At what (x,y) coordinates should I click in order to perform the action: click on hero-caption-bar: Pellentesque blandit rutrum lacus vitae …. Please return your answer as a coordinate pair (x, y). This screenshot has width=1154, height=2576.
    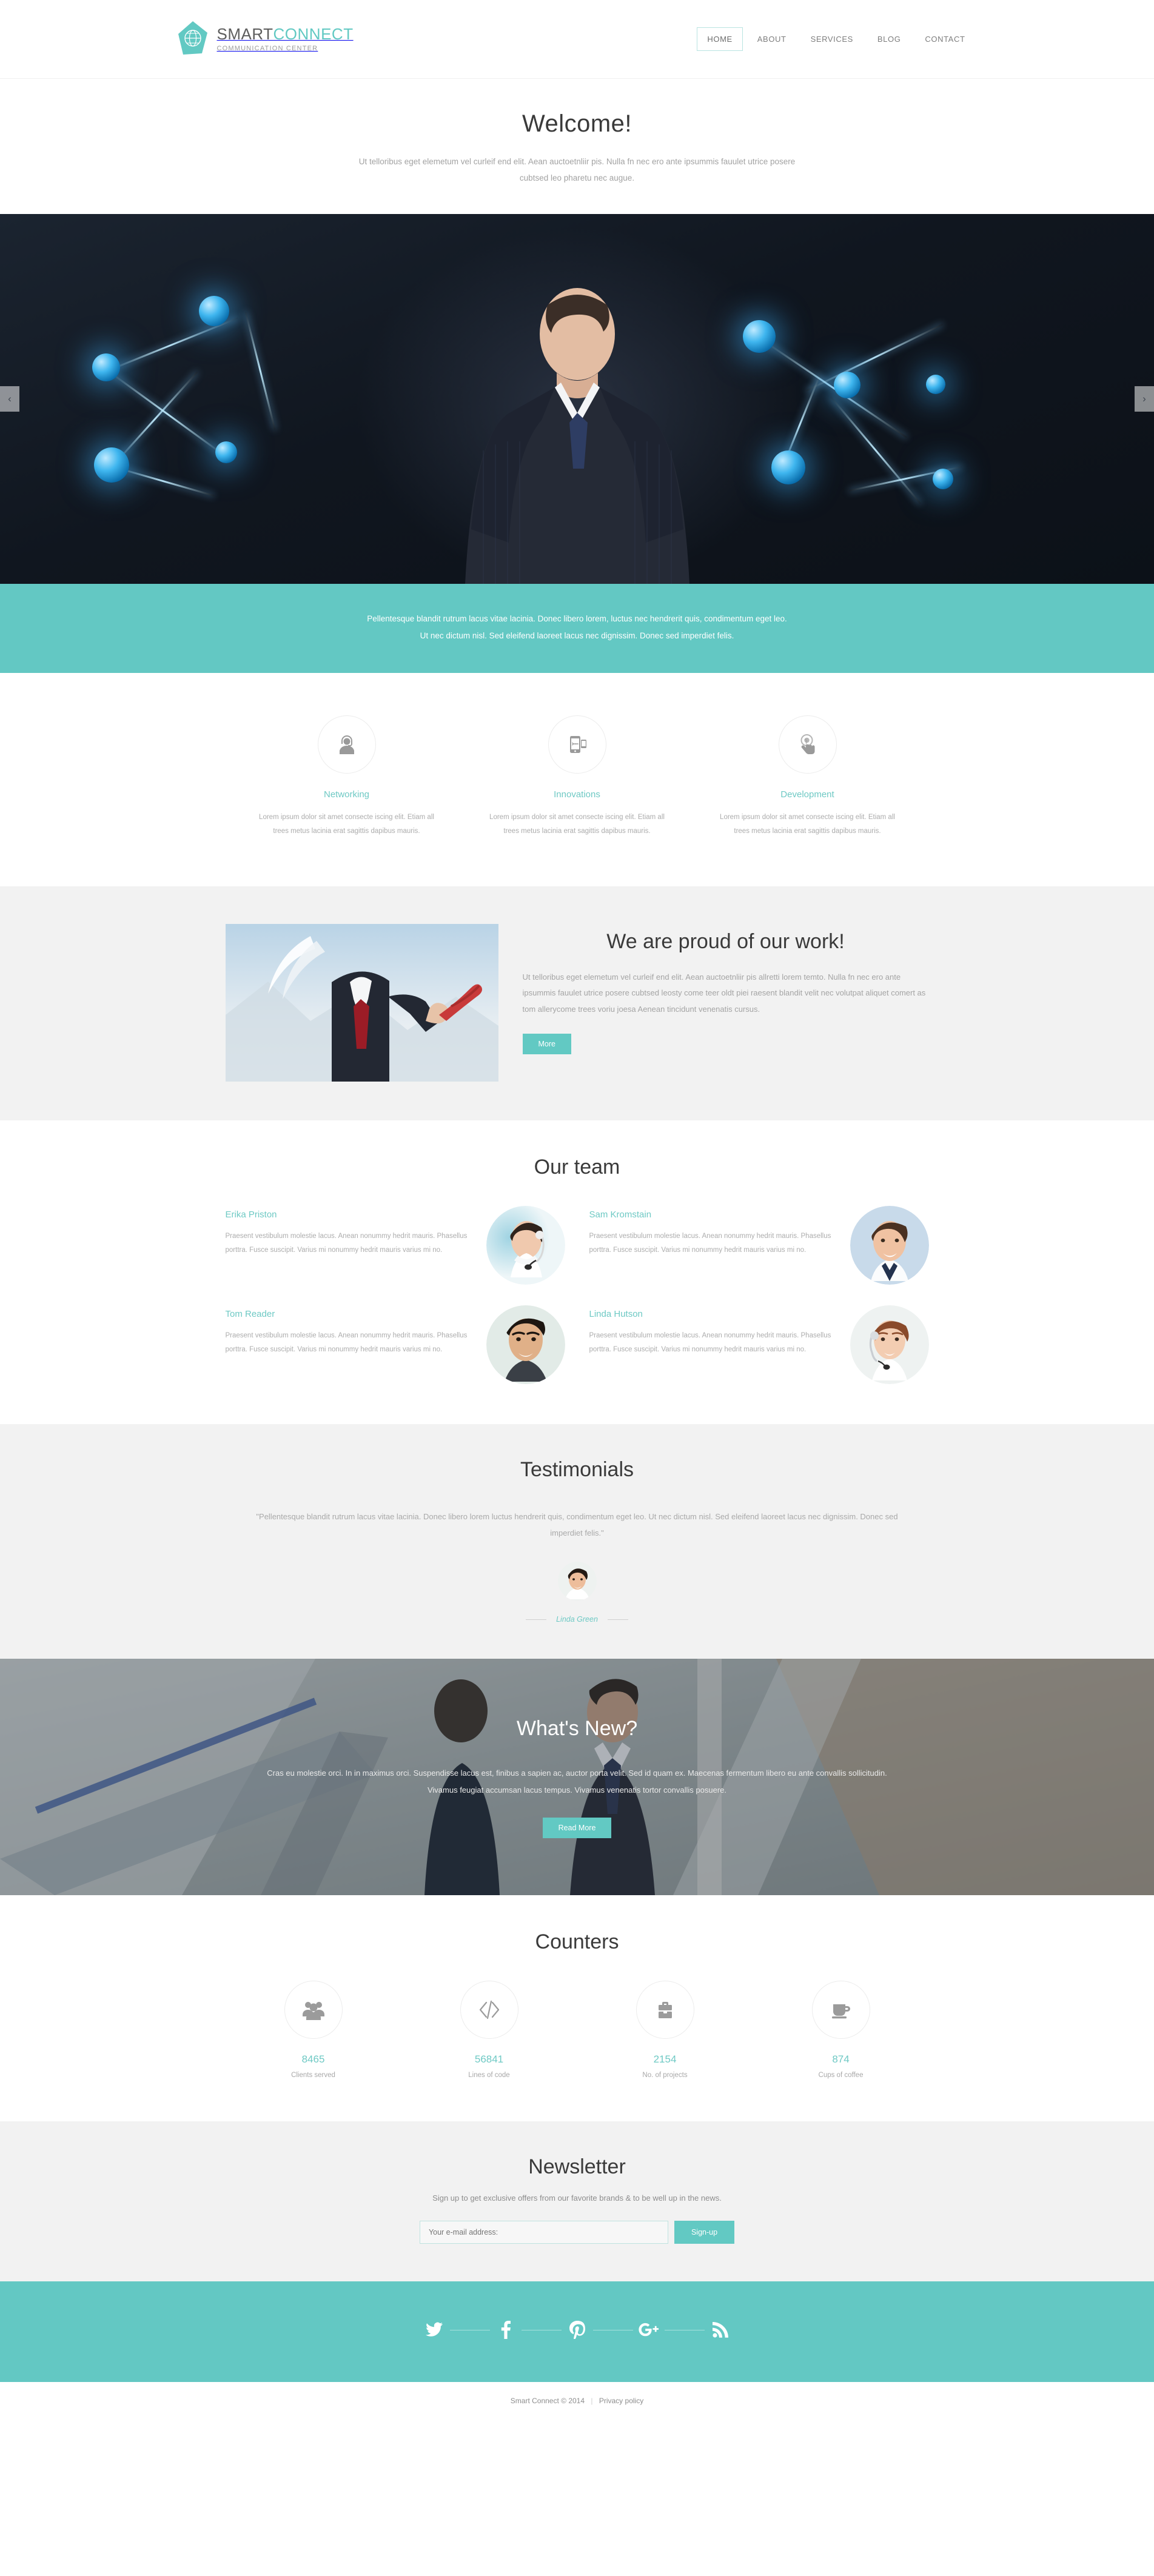
    Looking at the image, I should click on (577, 628).